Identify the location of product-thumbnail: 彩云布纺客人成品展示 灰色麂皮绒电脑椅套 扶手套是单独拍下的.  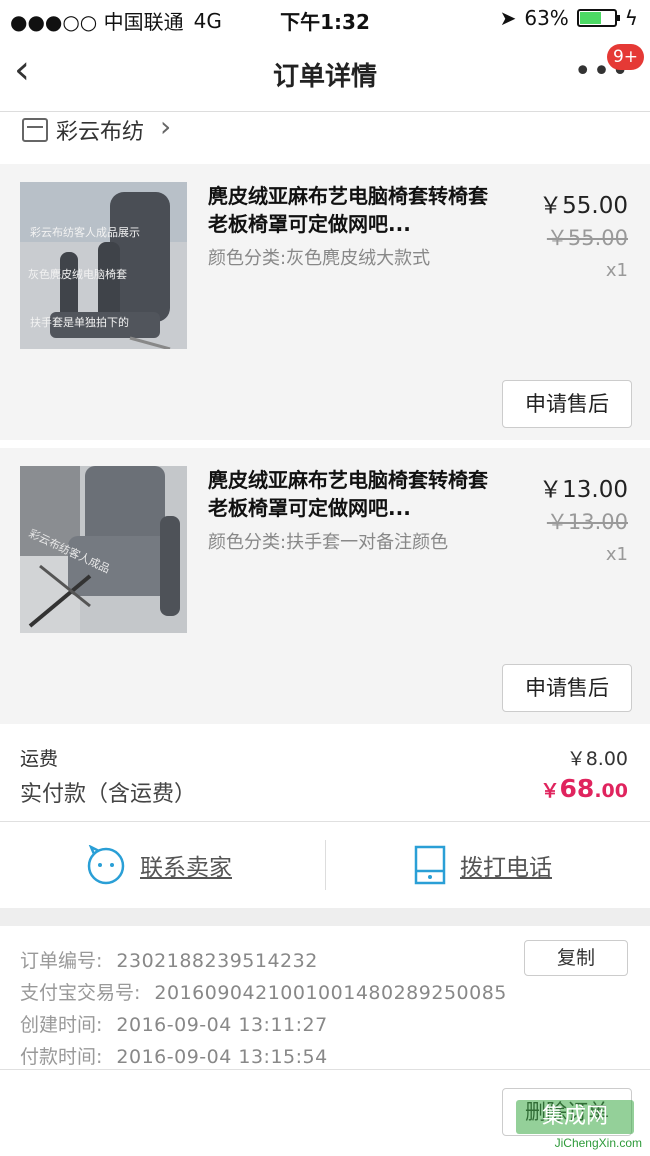
(103, 265).